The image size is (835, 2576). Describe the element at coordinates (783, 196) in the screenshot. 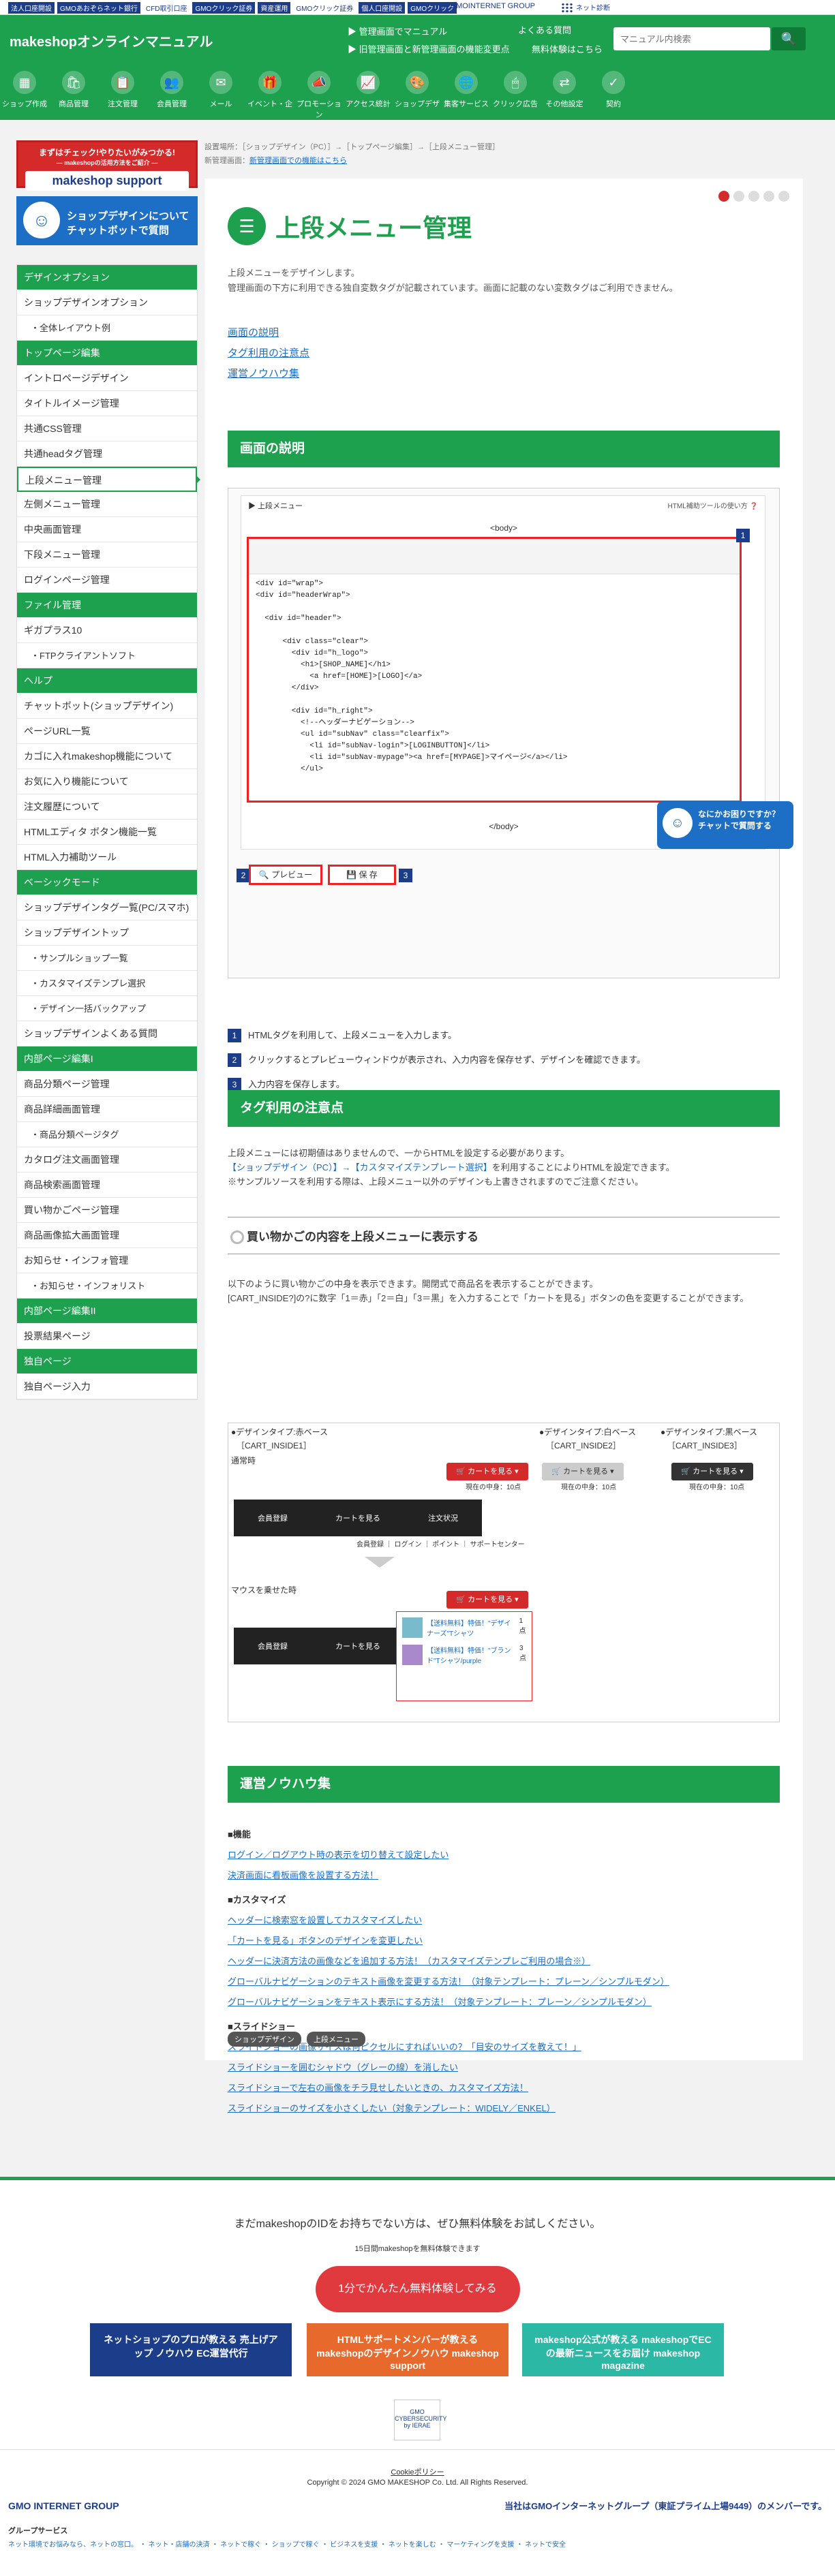

I see `mobile-icon` at that location.